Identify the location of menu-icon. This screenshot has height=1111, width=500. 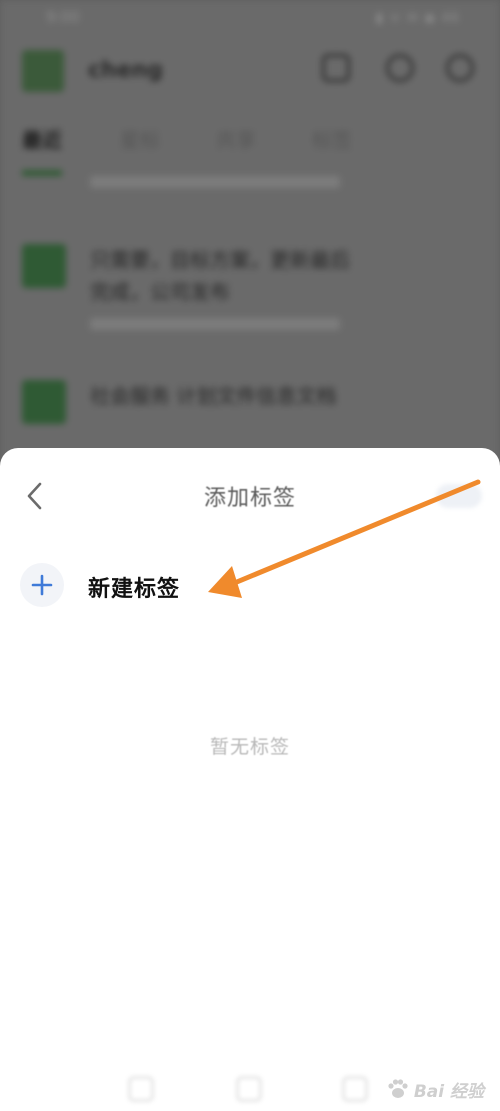
(460, 68).